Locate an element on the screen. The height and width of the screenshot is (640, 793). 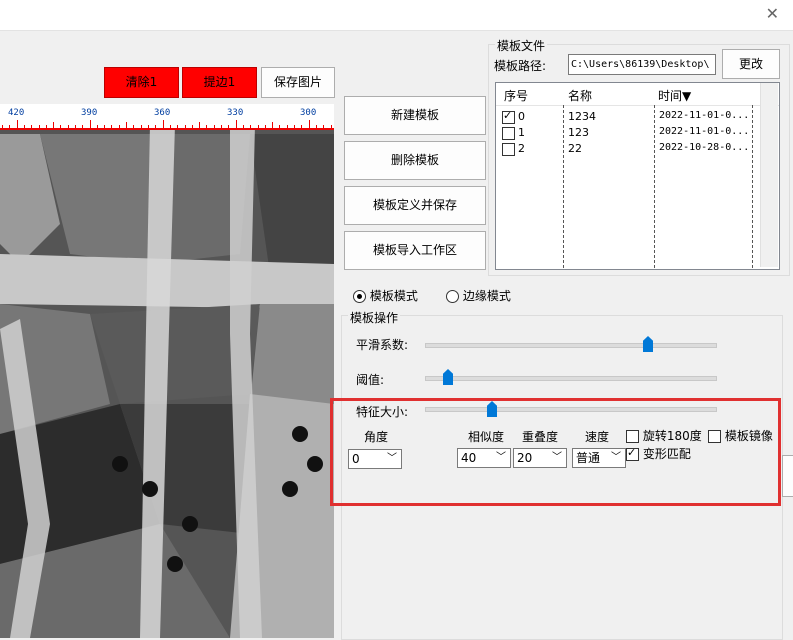
smooth-slider-track is located at coordinates (571, 345).